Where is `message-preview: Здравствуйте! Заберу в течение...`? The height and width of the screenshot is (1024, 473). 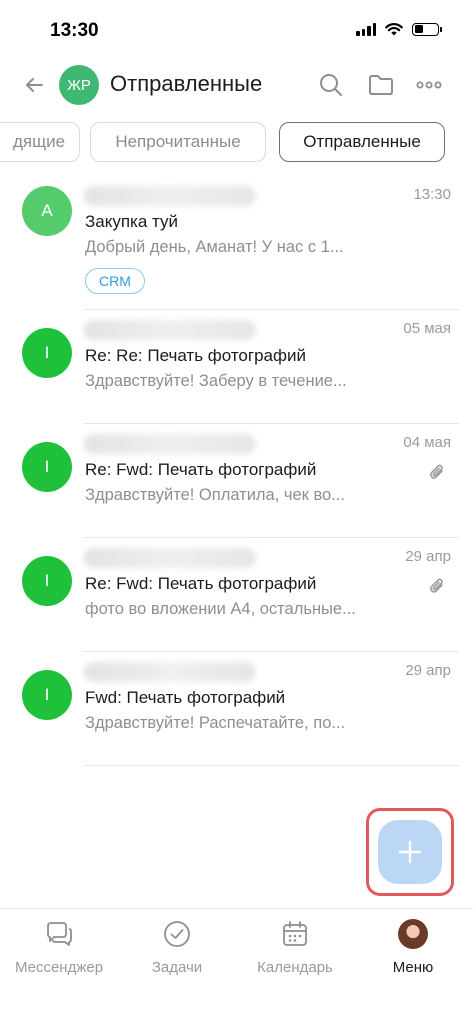 message-preview: Здравствуйте! Заберу в течение... is located at coordinates (216, 381).